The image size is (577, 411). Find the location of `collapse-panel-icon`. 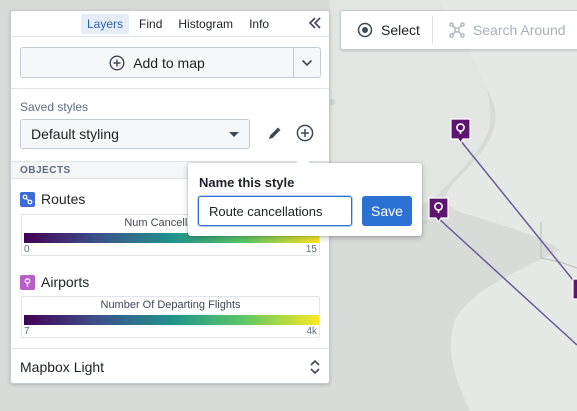

collapse-panel-icon is located at coordinates (315, 23).